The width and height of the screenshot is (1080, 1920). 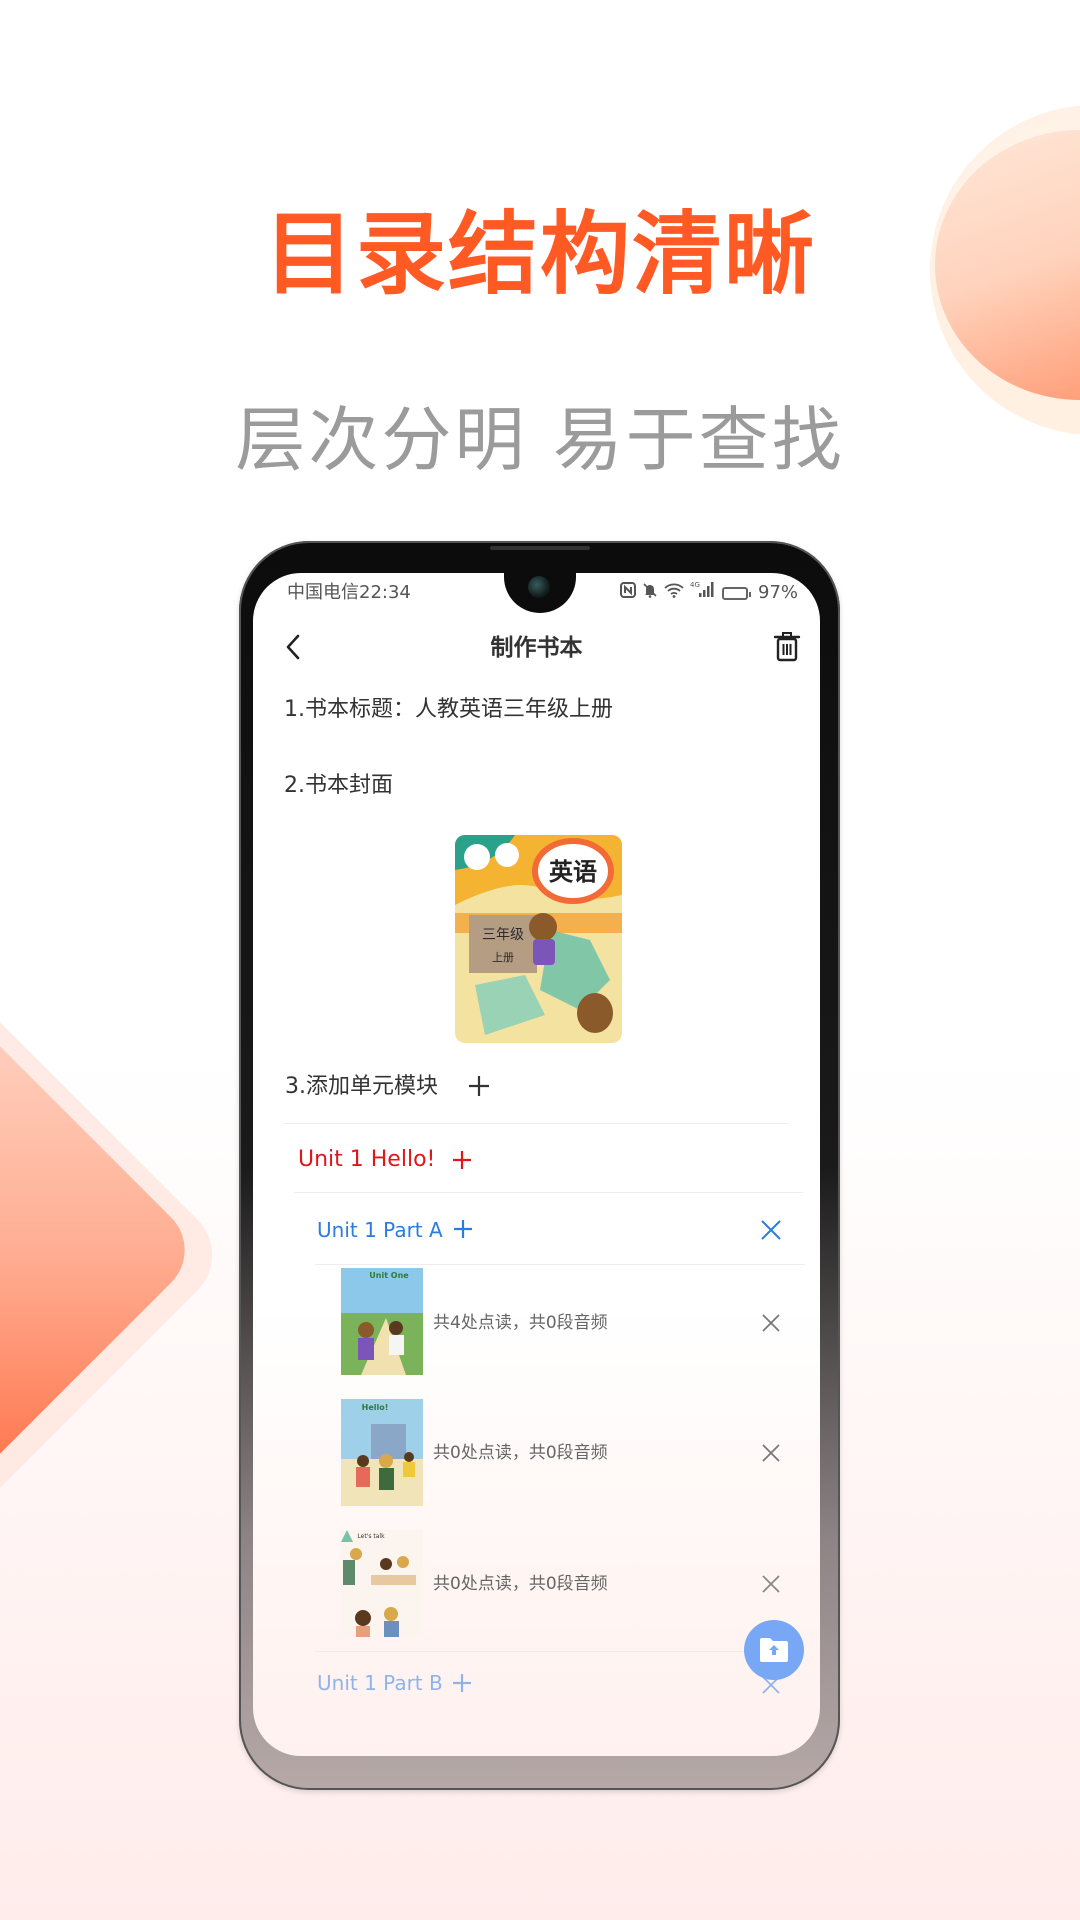 I want to click on book-cover-image: 英语 三年级 上册, so click(x=538, y=939).